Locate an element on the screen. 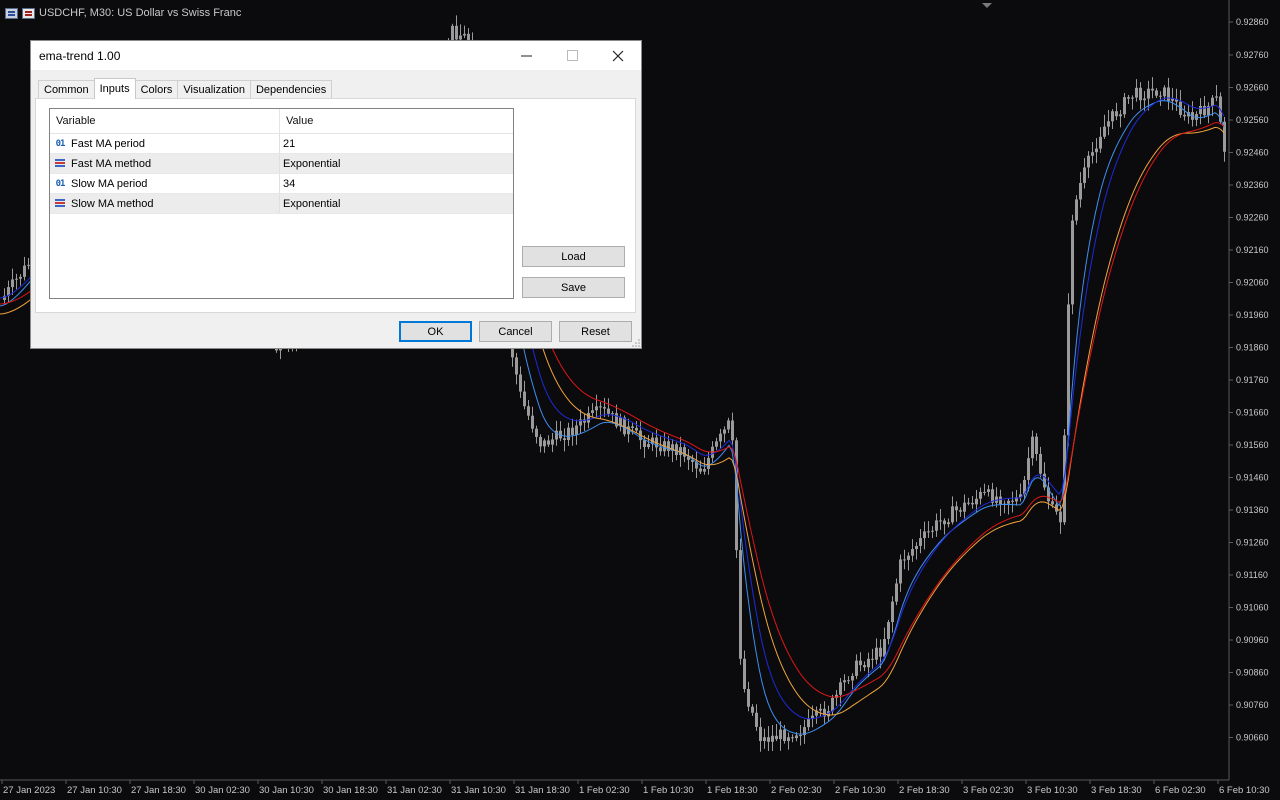 The image size is (1280, 800). value-cell: 34 is located at coordinates (396, 183).